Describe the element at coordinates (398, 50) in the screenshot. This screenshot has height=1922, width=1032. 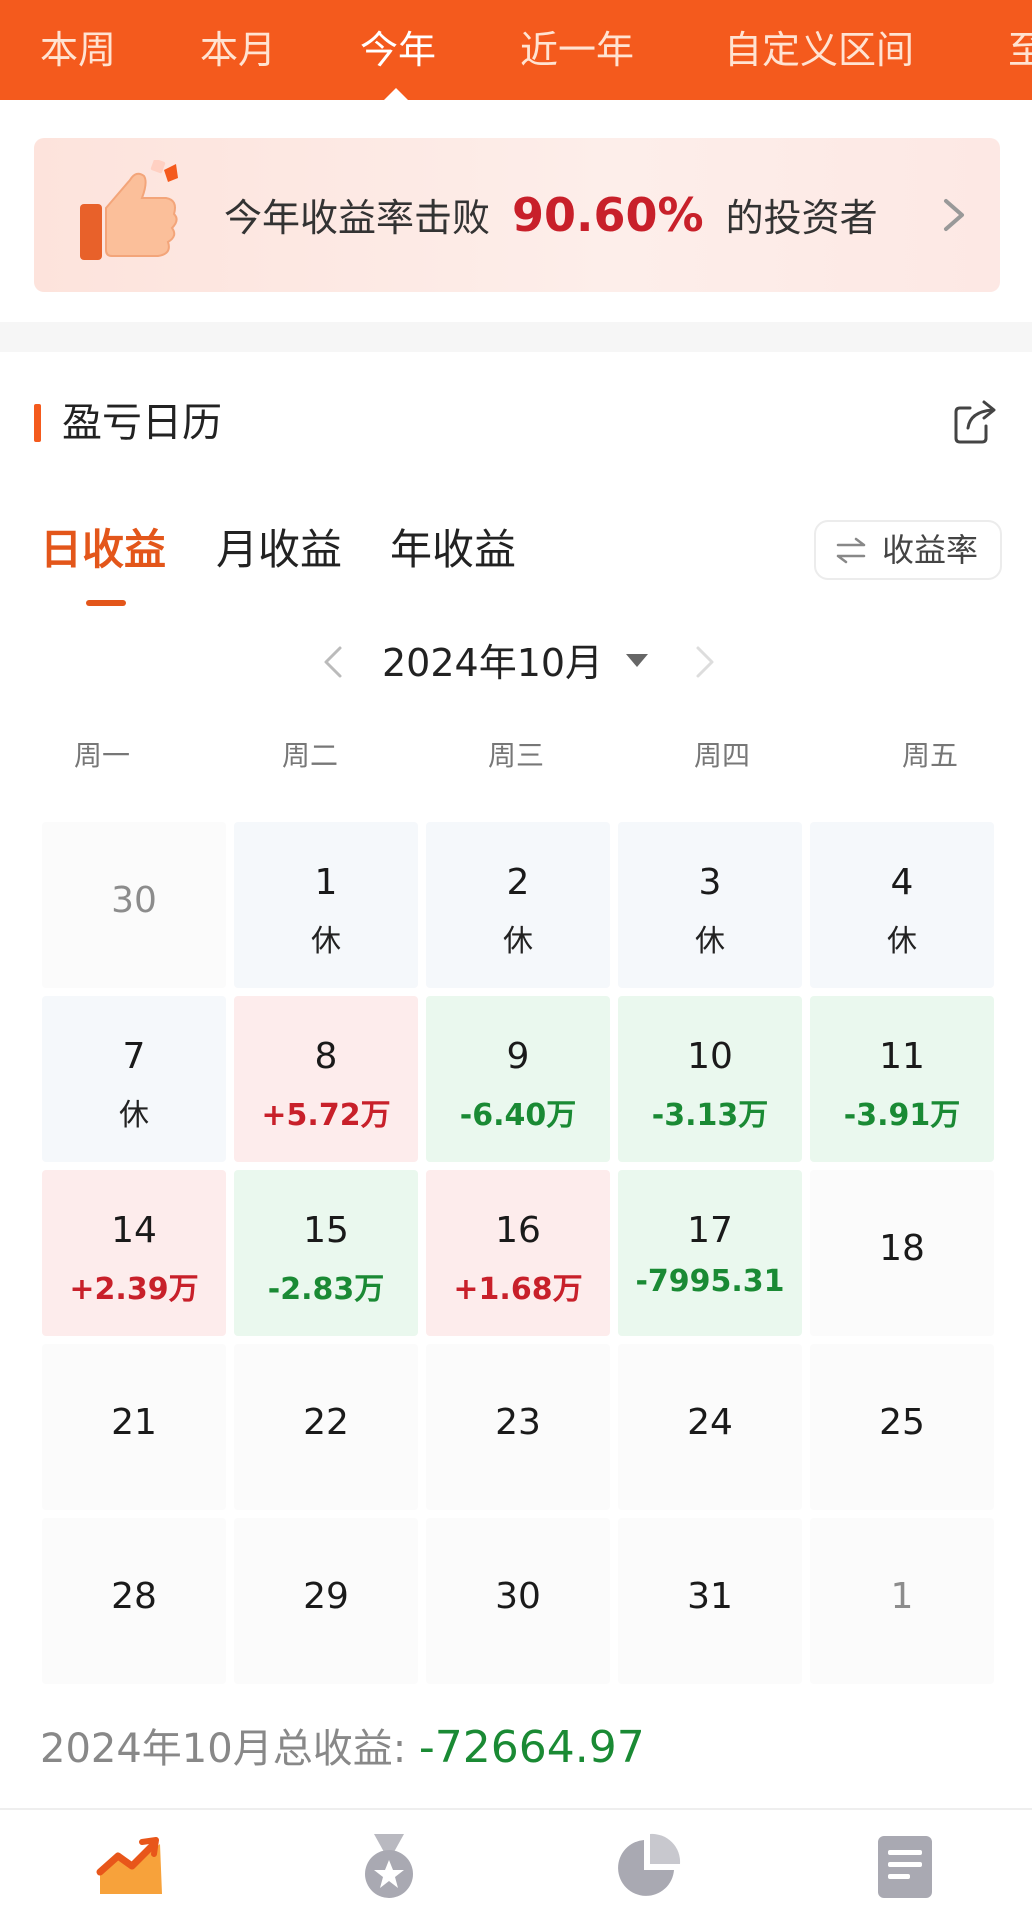
I see `tab-this-year: 今年` at that location.